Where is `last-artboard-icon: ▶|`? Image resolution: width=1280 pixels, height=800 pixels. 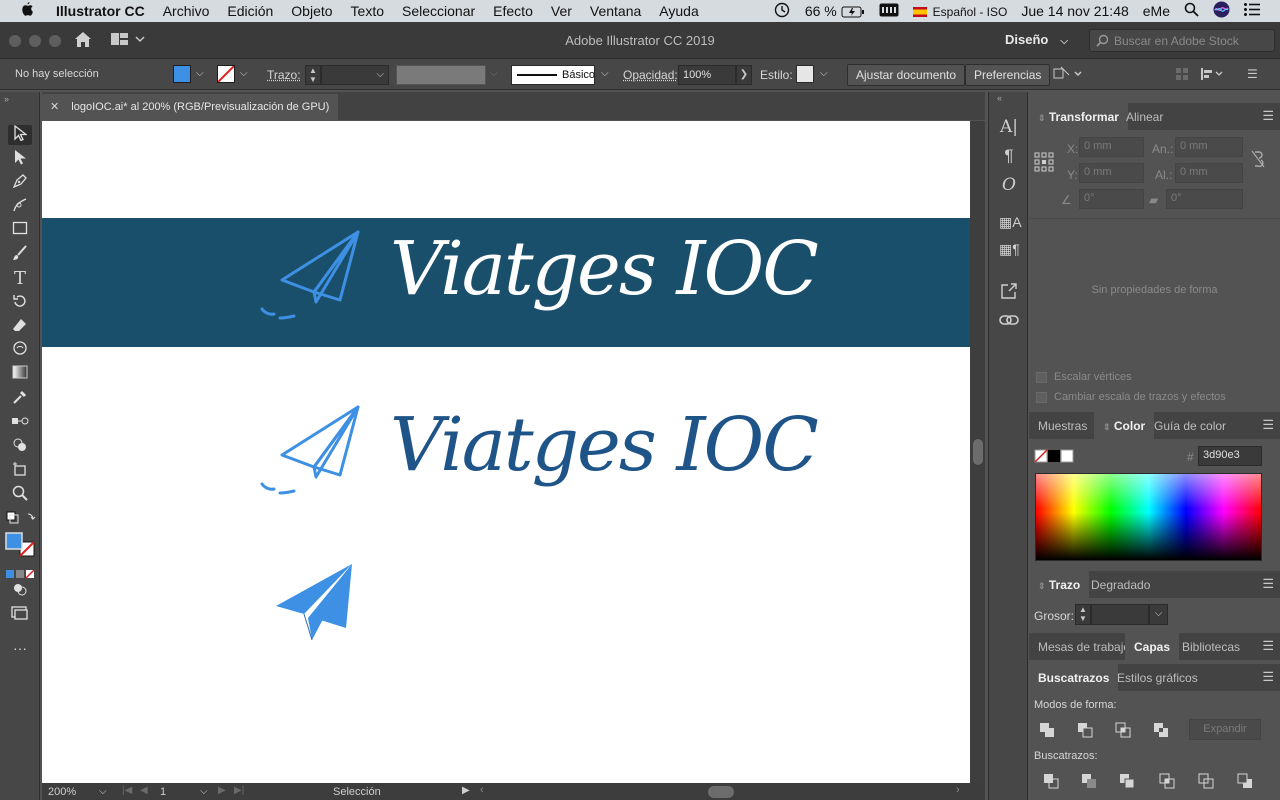 last-artboard-icon: ▶| is located at coordinates (239, 790).